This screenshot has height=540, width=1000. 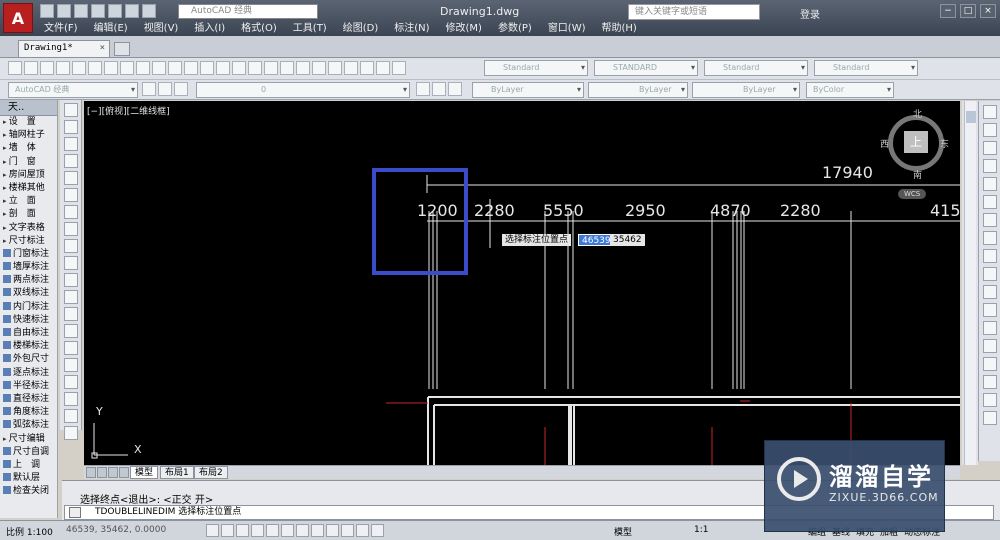 I want to click on polygon-icon, so click(x=70, y=161).